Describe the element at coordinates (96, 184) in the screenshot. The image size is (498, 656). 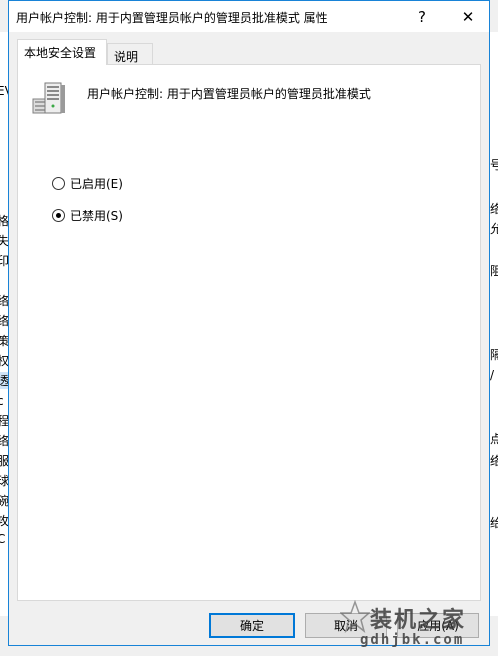
I see `radio-enabled-label: 已启用(E)` at that location.